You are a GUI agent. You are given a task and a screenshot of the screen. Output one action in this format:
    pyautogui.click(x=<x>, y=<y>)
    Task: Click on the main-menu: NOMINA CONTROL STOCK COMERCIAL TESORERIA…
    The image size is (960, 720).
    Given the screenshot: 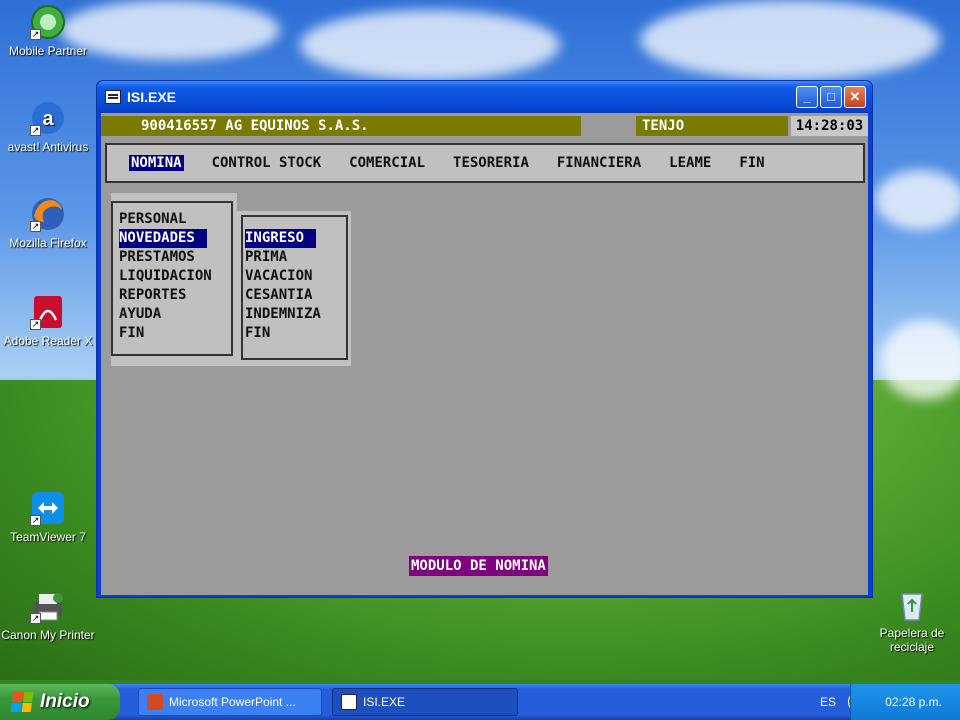 What is the action you would take?
    pyautogui.click(x=485, y=163)
    